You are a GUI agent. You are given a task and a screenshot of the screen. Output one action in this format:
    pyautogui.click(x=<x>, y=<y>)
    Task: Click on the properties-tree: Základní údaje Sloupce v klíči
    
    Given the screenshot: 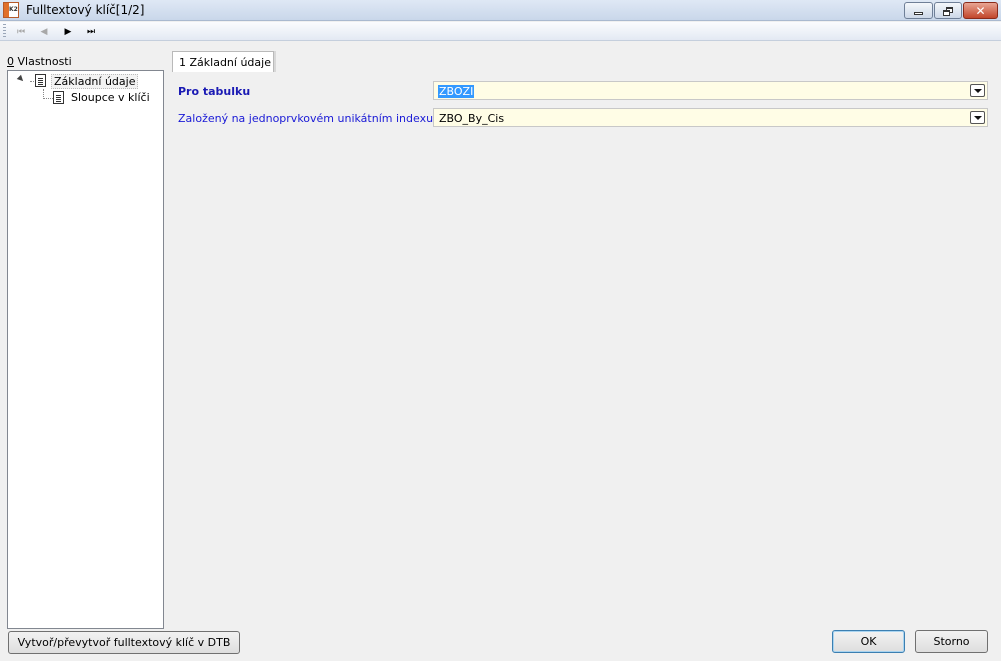 What is the action you would take?
    pyautogui.click(x=85, y=349)
    